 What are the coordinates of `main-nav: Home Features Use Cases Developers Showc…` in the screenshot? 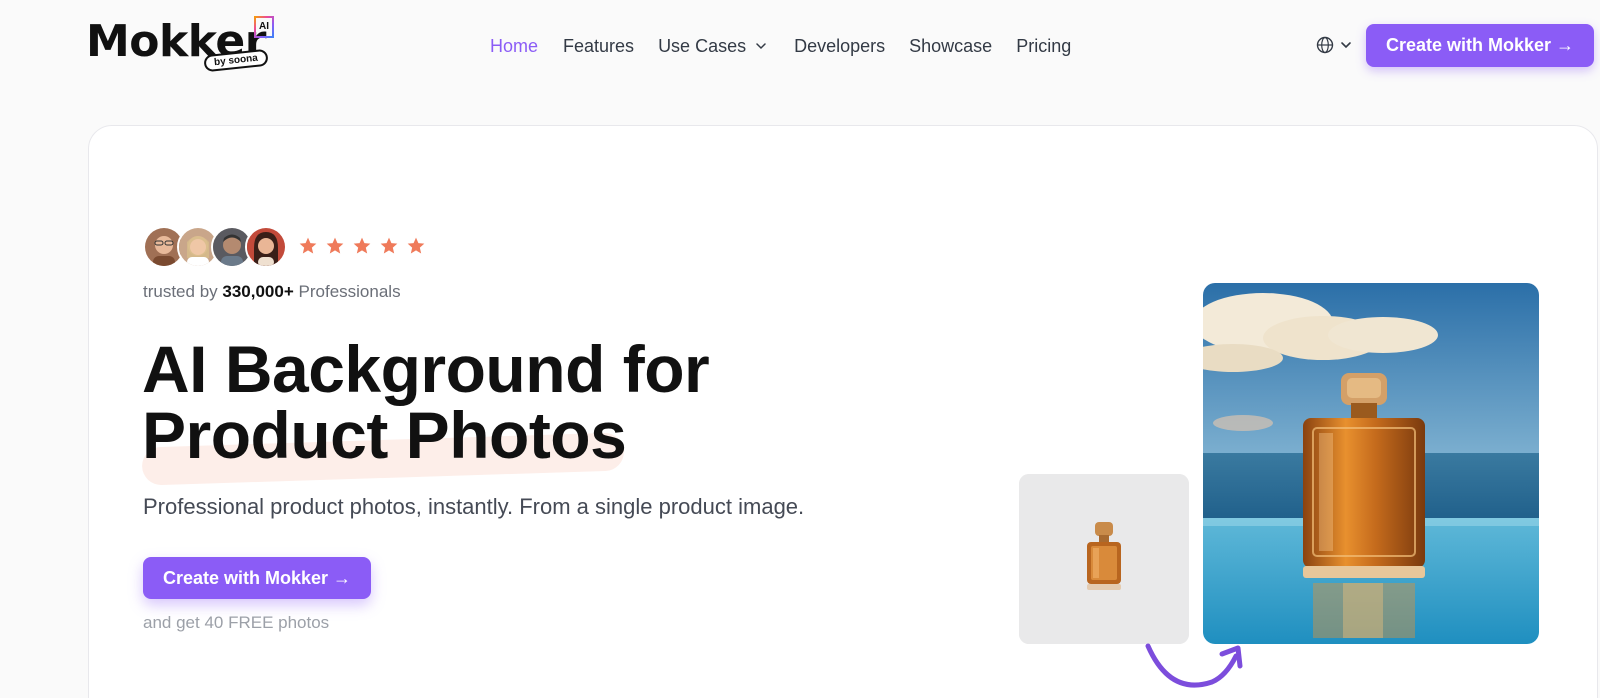 It's located at (780, 46).